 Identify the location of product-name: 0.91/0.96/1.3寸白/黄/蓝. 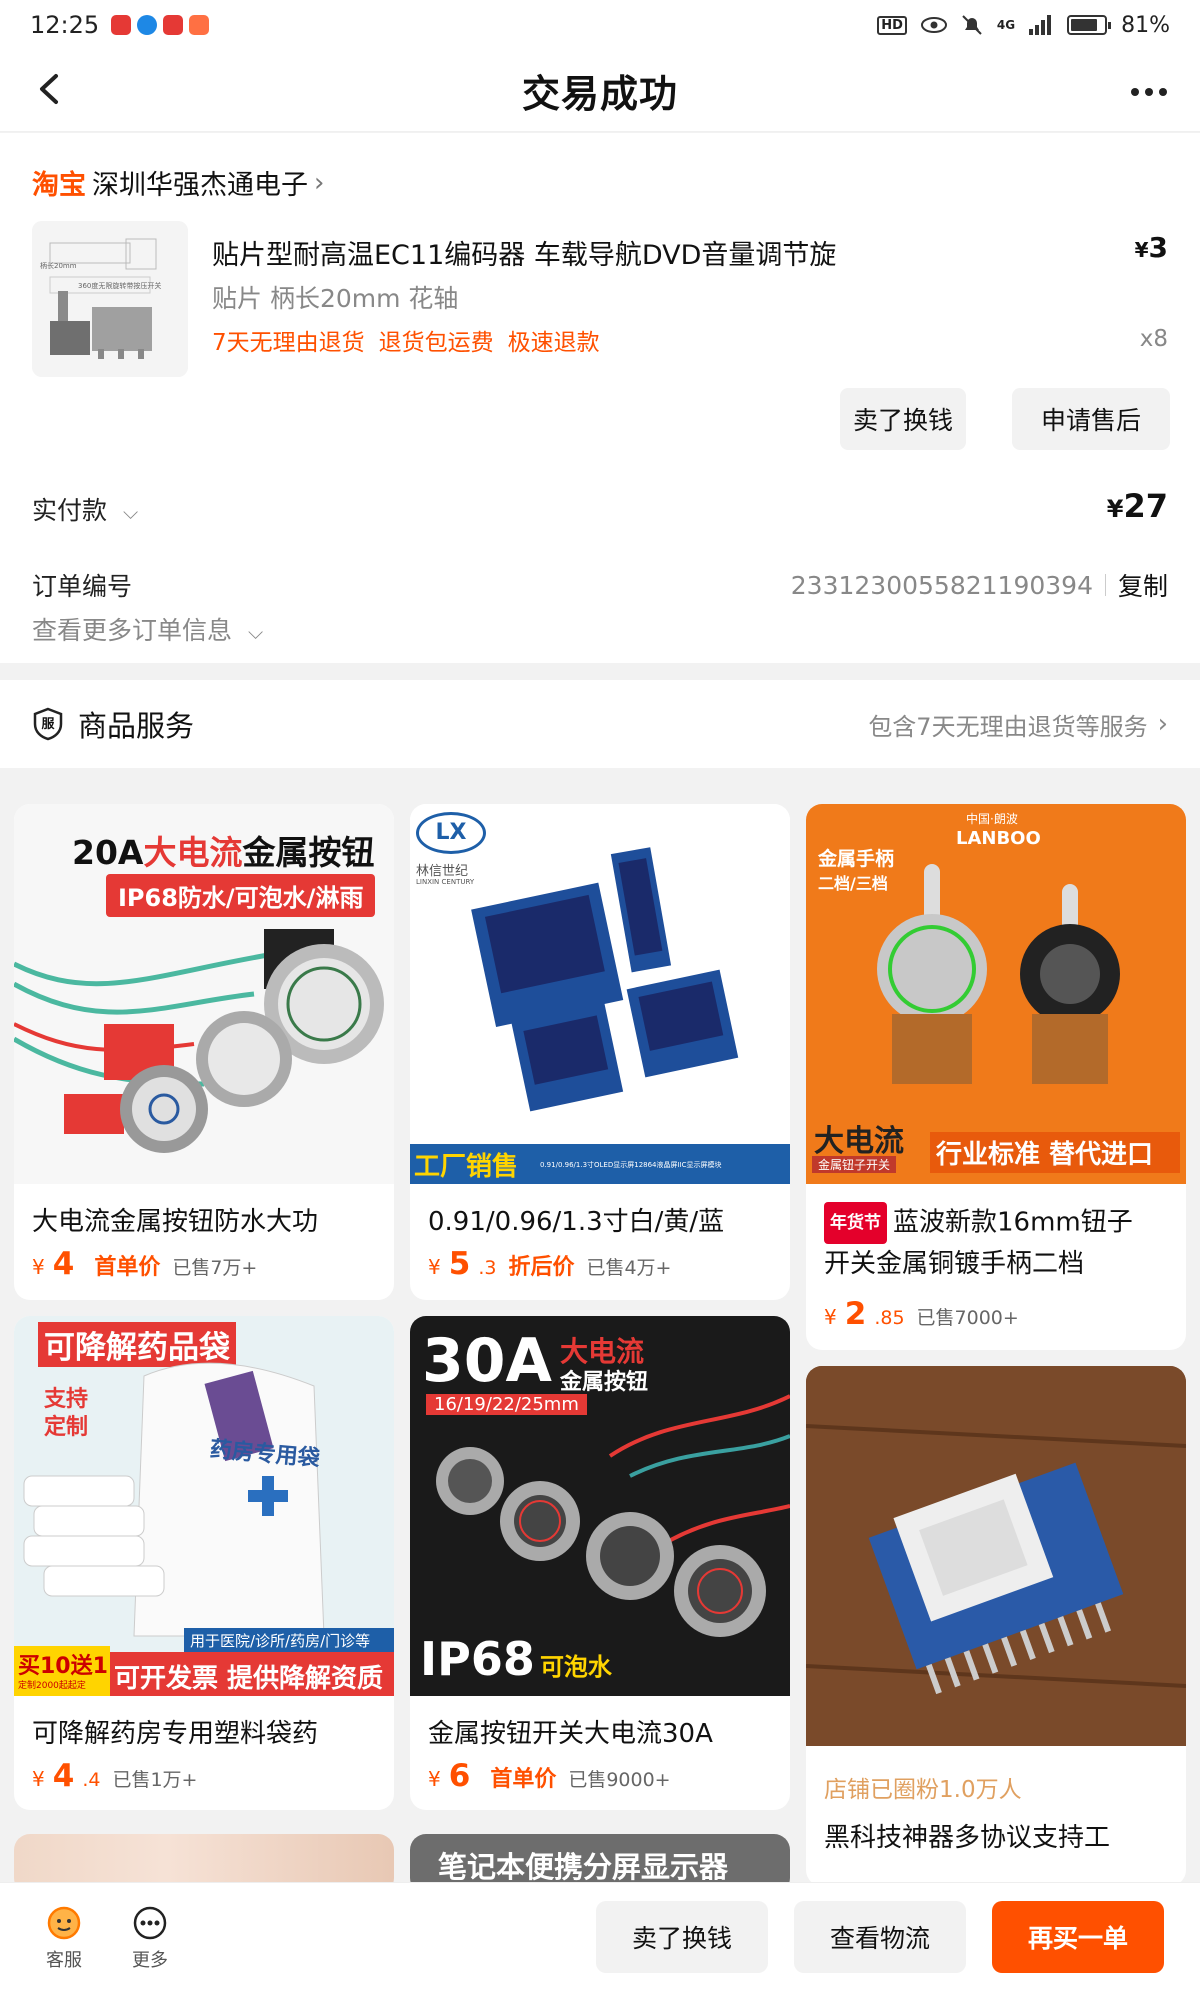
(576, 1222).